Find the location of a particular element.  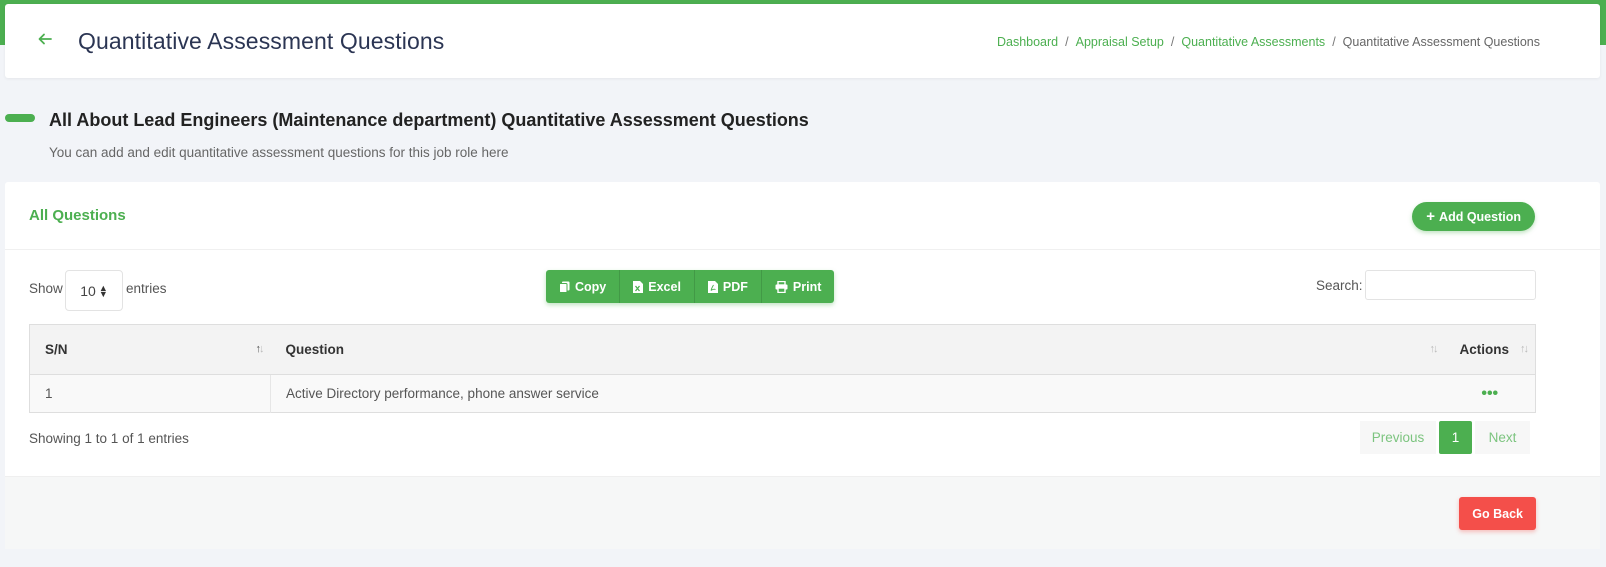

pagination: Previous 1 Next is located at coordinates (1445, 437).